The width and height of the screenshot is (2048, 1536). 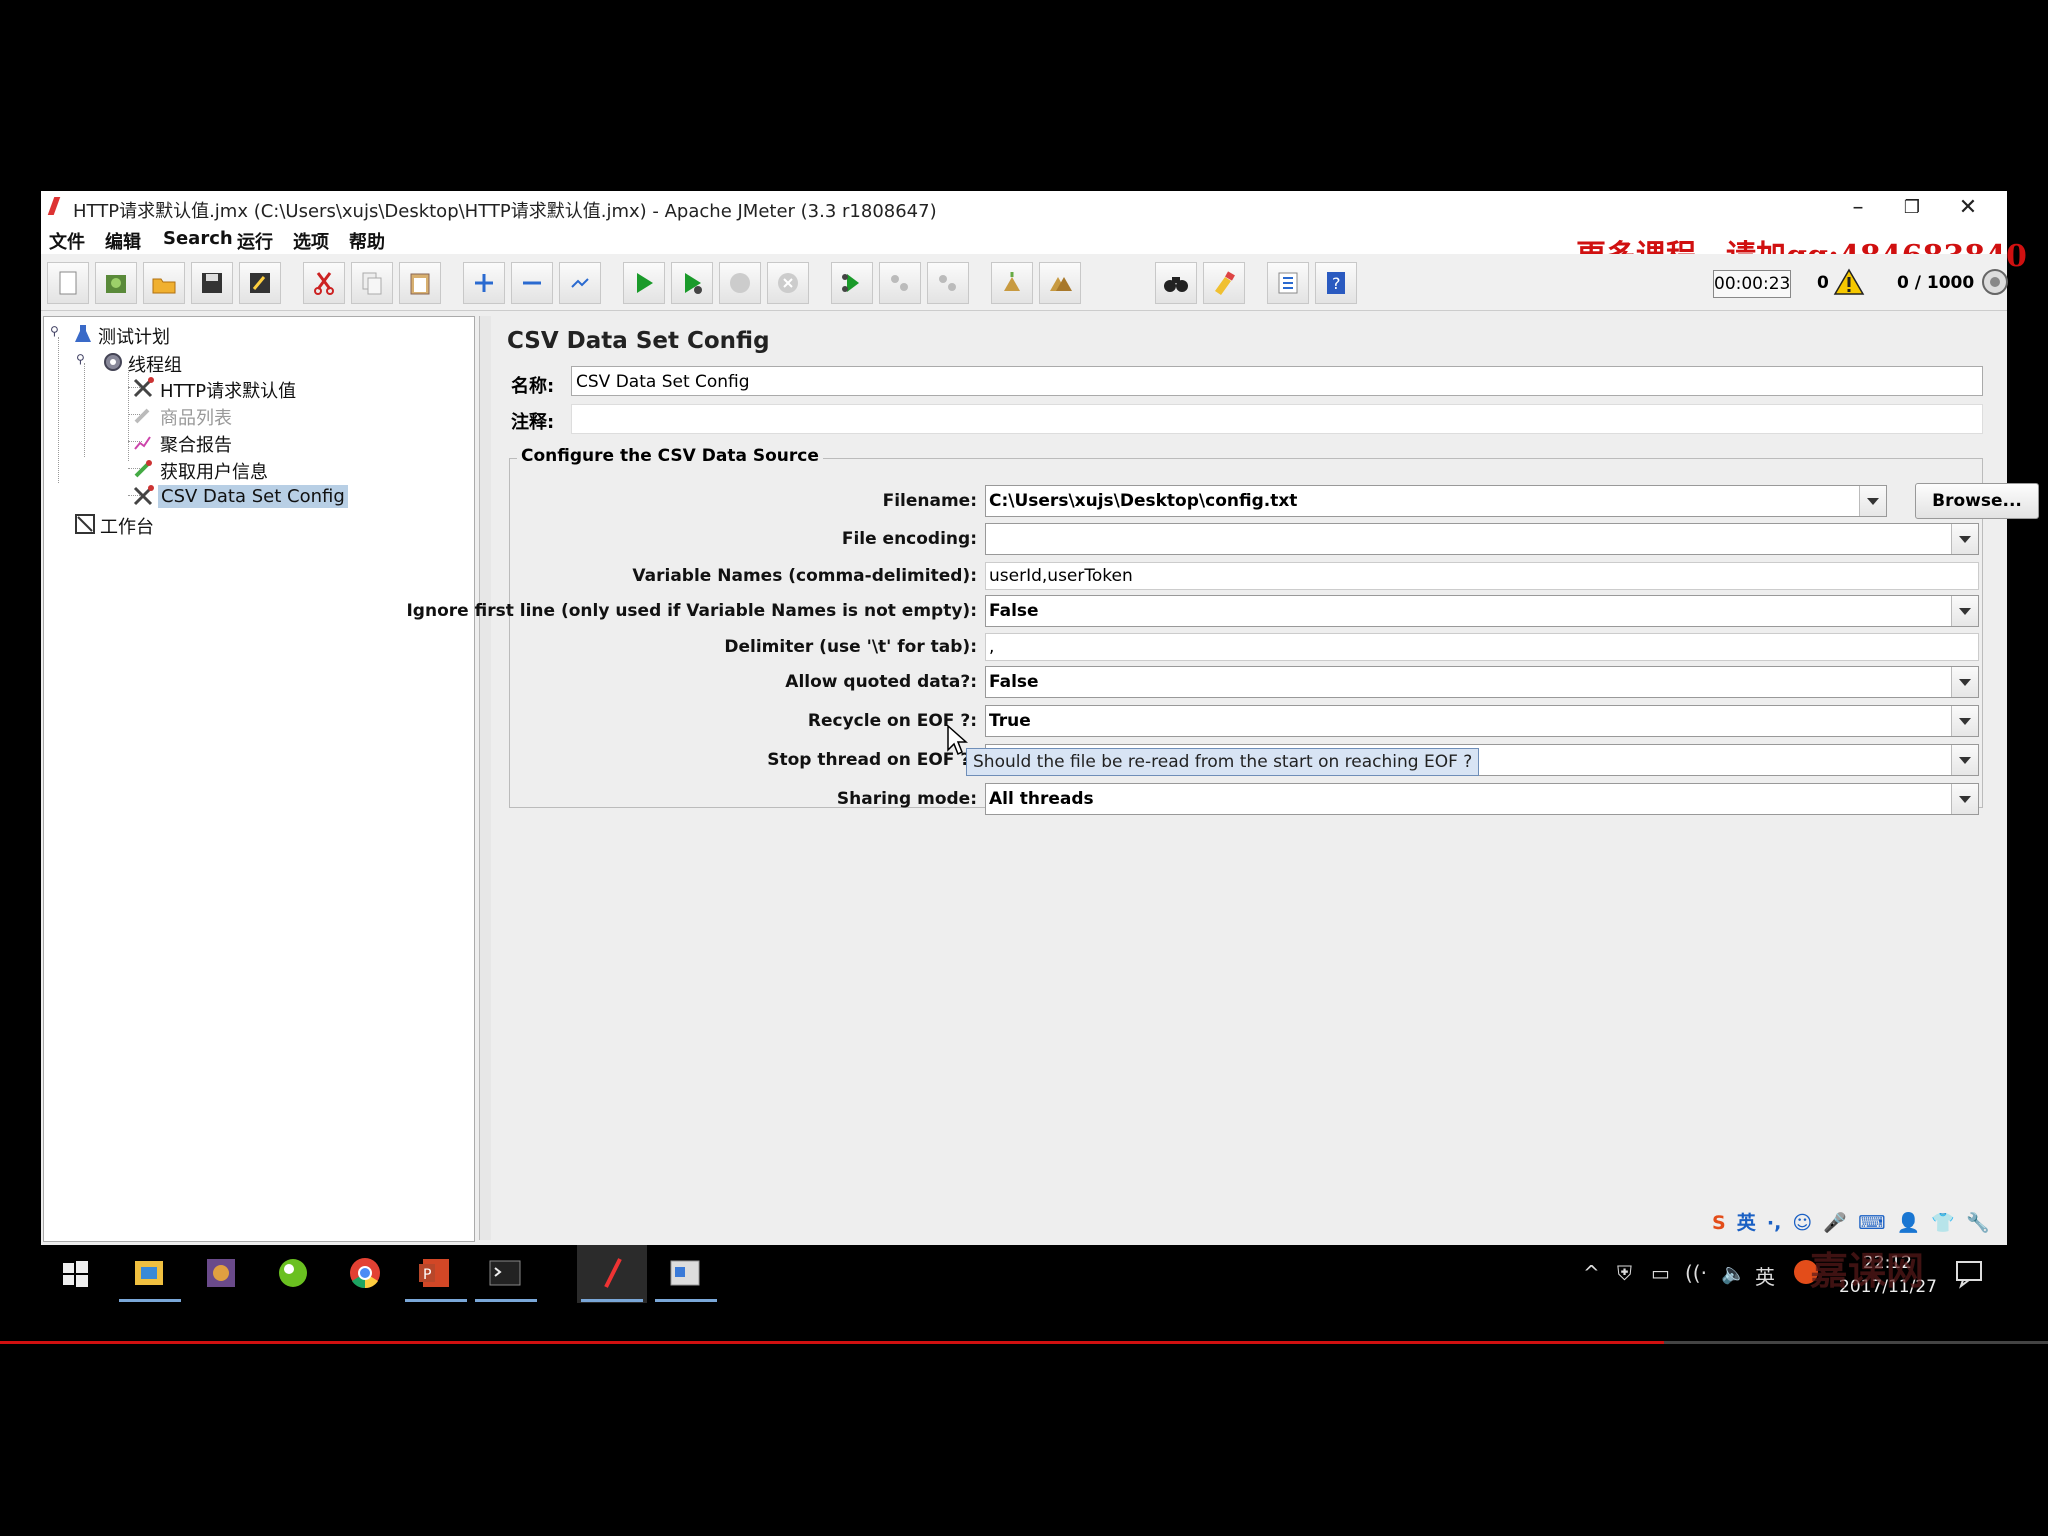 What do you see at coordinates (365, 1273) in the screenshot?
I see `chrome-icon` at bounding box center [365, 1273].